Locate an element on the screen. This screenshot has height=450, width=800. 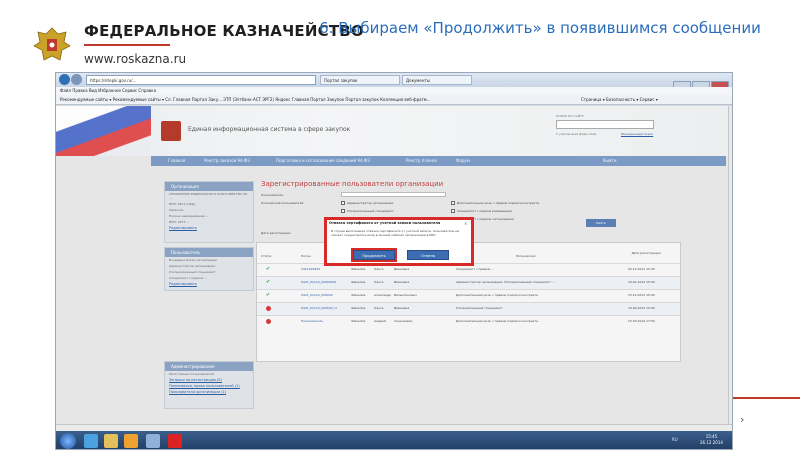
sidebar-org-edit-link: Редактировать is located at coordinates (209, 228).